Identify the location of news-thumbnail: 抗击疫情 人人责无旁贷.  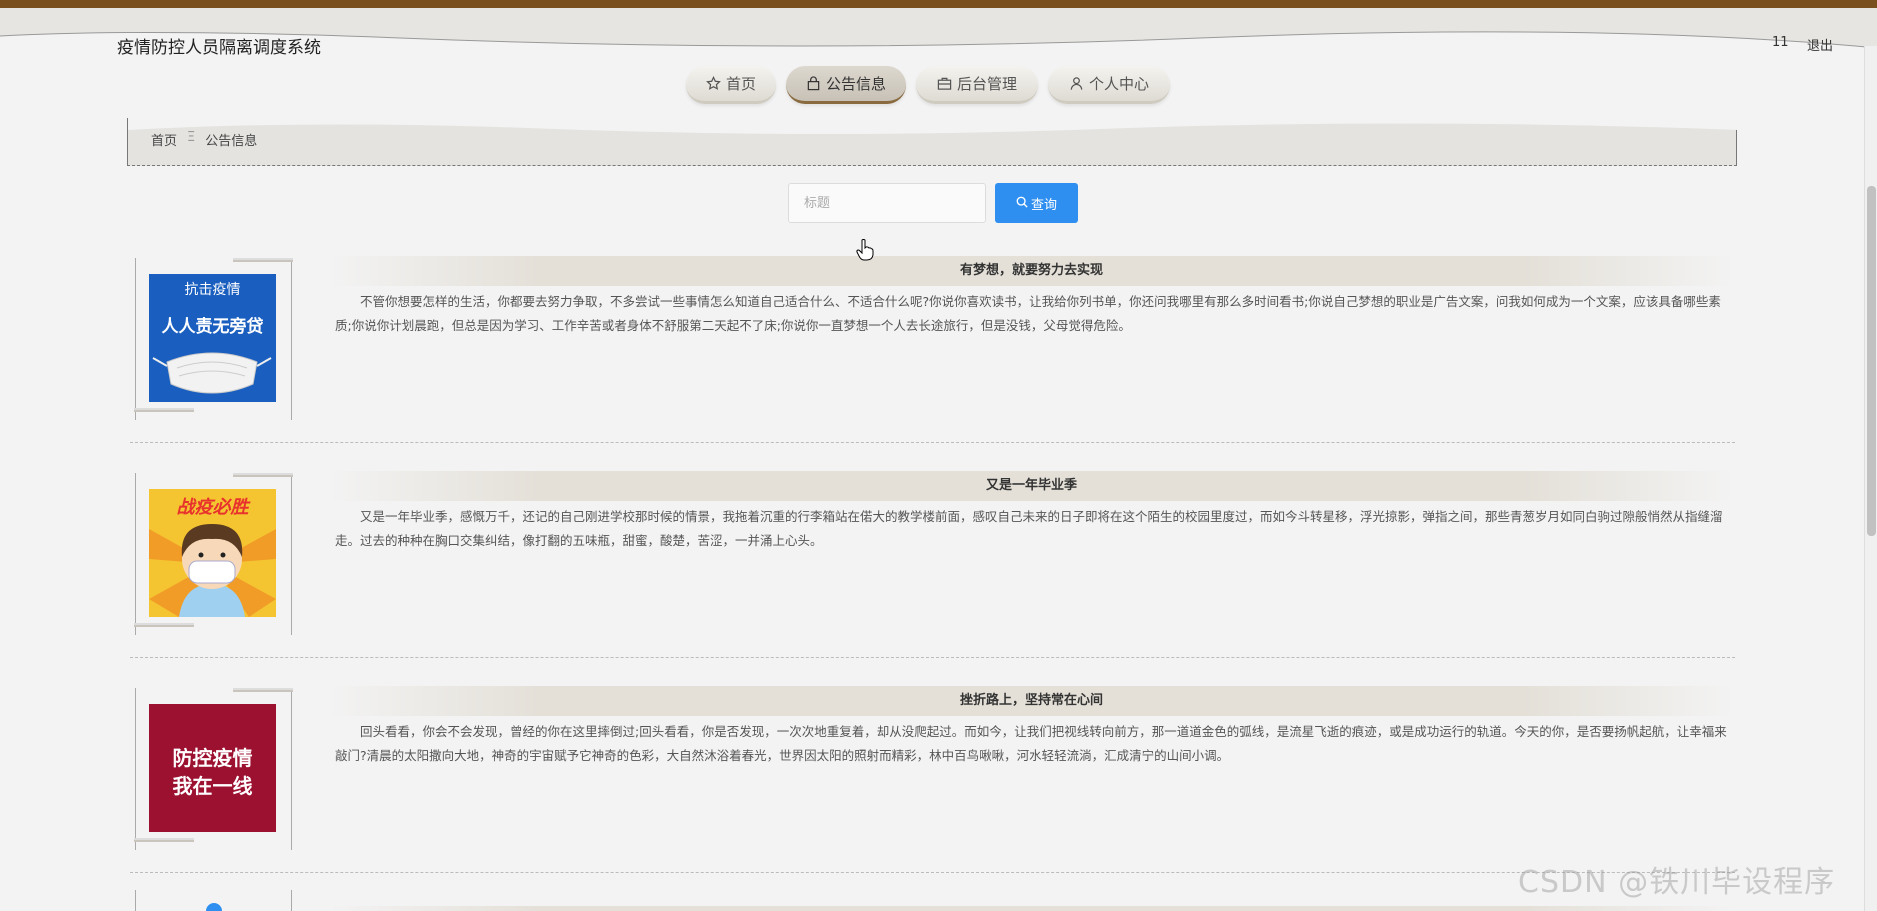
(212, 338).